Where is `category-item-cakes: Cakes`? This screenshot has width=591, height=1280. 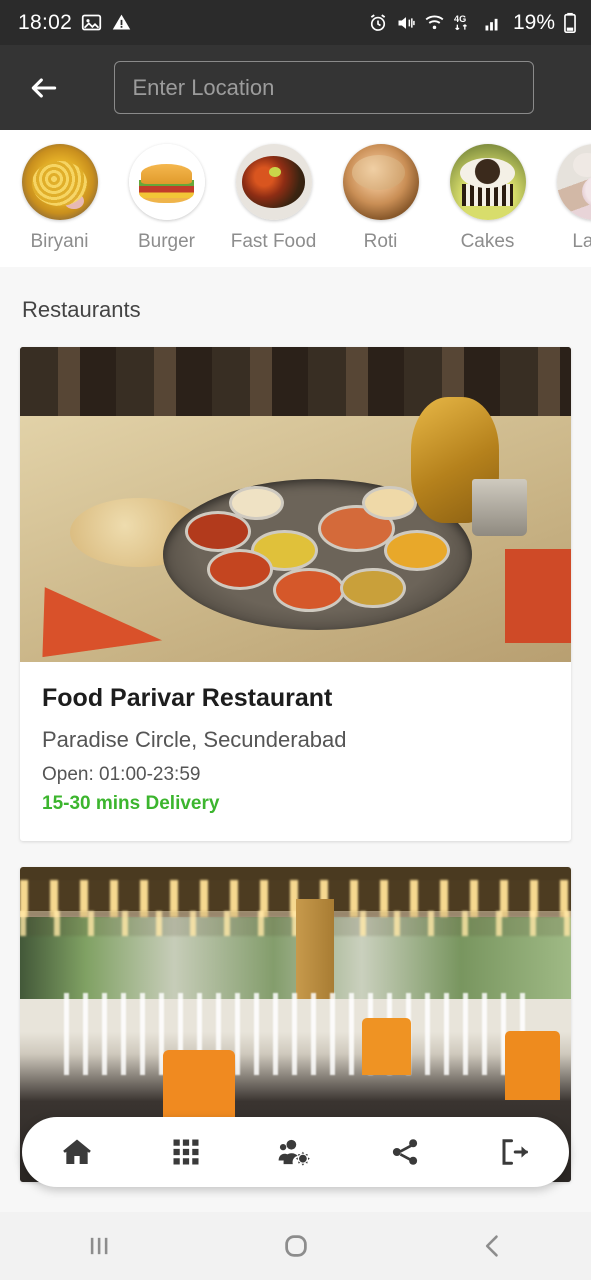
category-item-cakes: Cakes is located at coordinates (487, 198).